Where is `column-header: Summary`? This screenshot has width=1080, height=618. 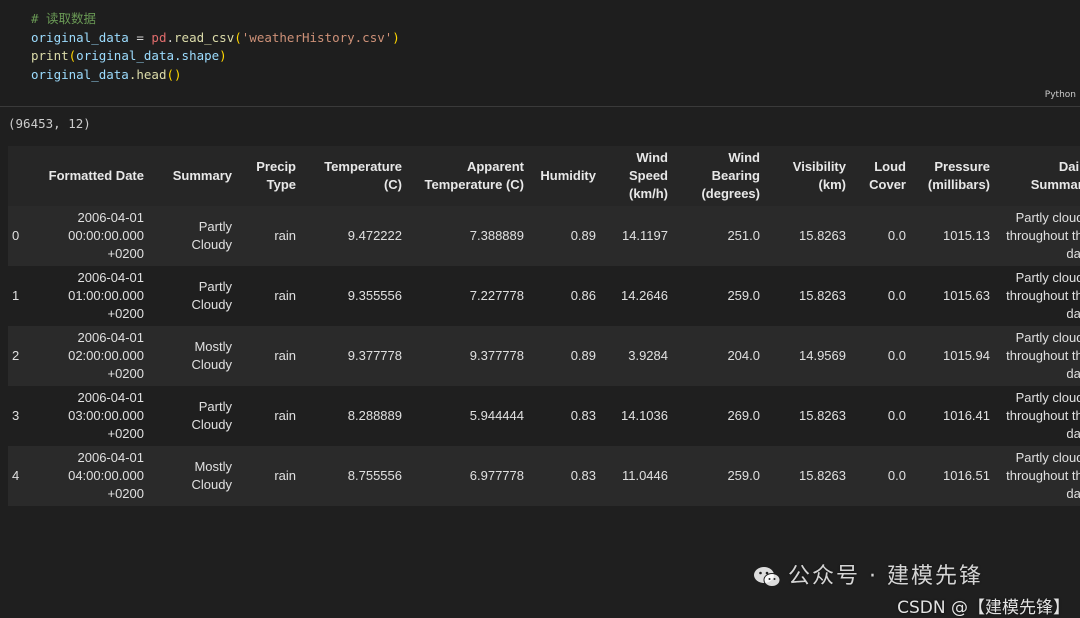 column-header: Summary is located at coordinates (194, 176).